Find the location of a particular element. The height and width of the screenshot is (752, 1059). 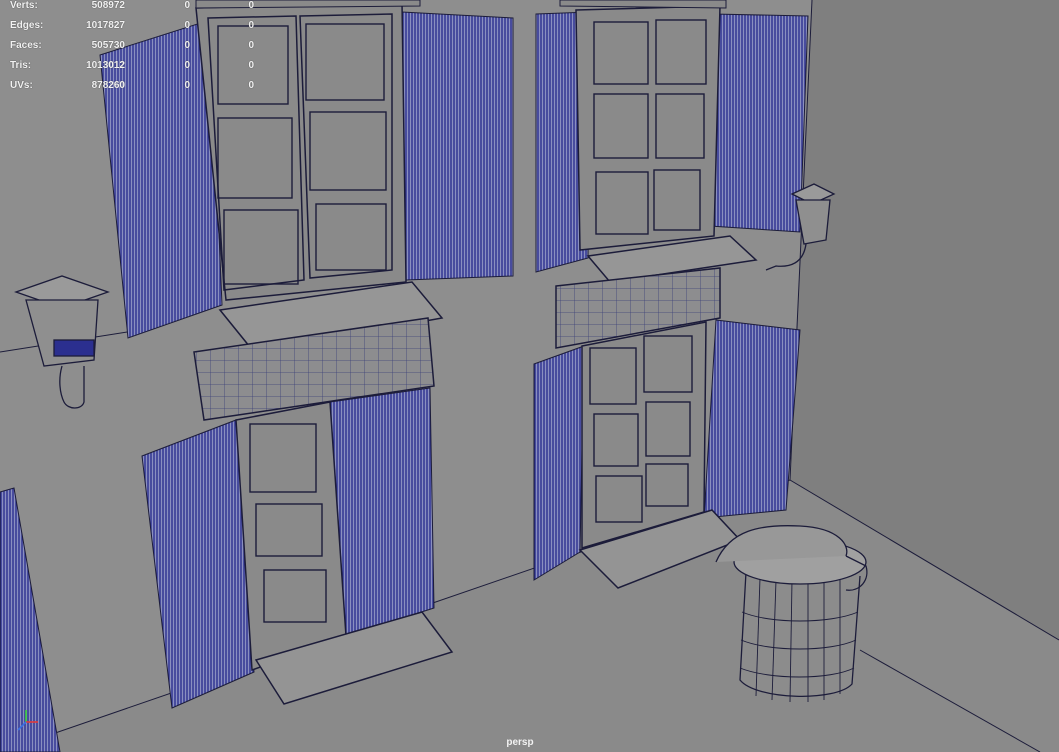

camera-name-label: persp is located at coordinates (520, 742).